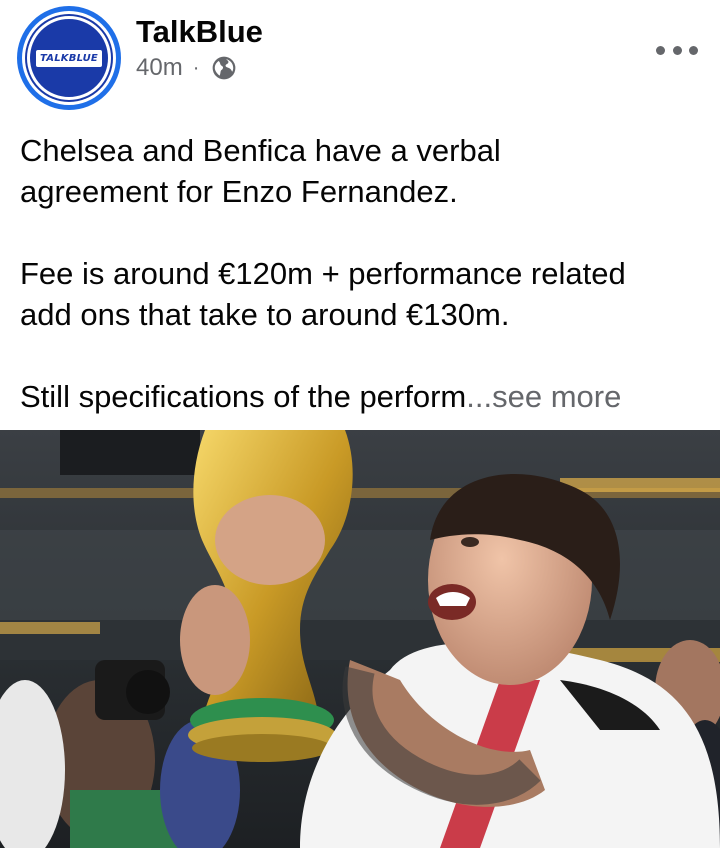 This screenshot has height=848, width=720. I want to click on avatar-logo: TALKBLUE, so click(69, 58).